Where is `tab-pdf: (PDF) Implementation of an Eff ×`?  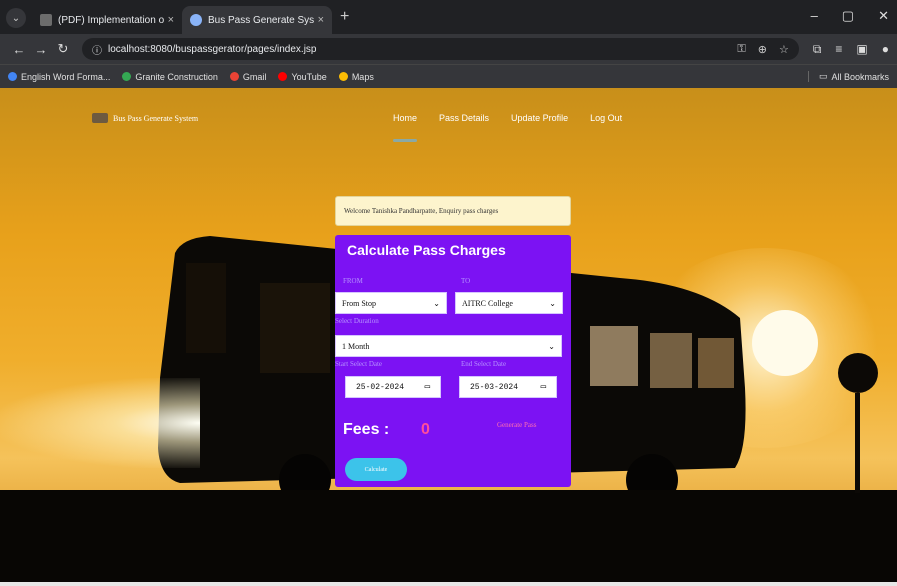
tab-pdf: (PDF) Implementation of an Eff × is located at coordinates (107, 20).